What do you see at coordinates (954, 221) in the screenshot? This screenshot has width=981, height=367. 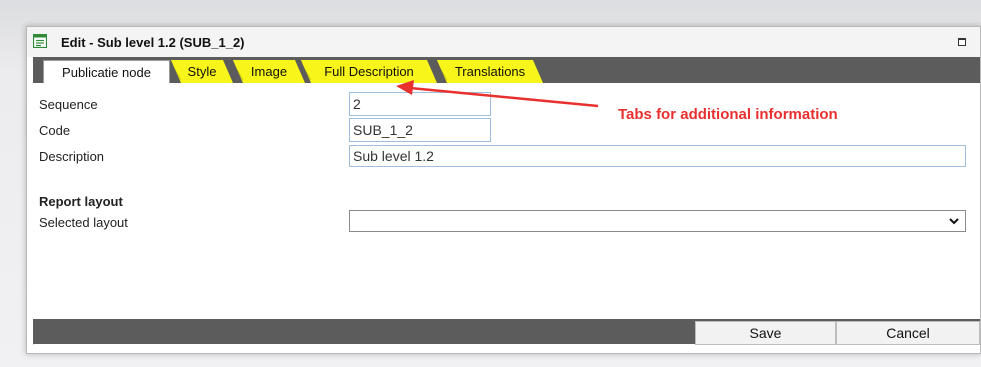 I see `chevron-down-icon` at bounding box center [954, 221].